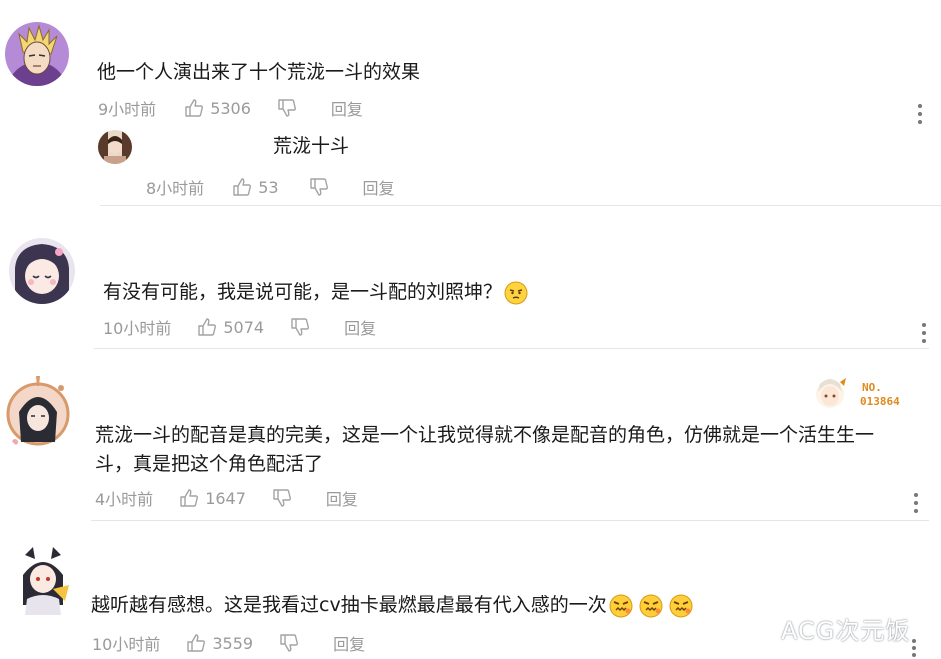  I want to click on comment-text-line-2: 斗，真是把这个角色配活了, so click(209, 464).